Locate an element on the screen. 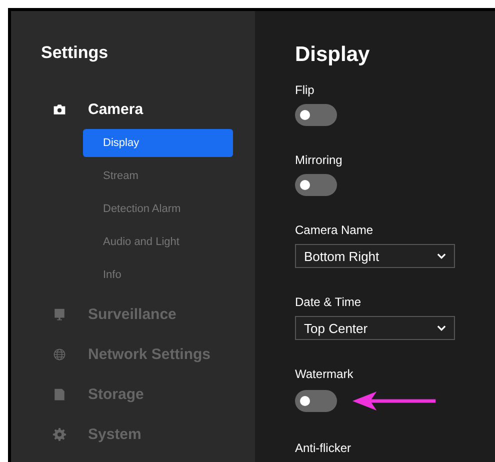 This screenshot has width=495, height=462. section-label: Surveillance is located at coordinates (132, 314).